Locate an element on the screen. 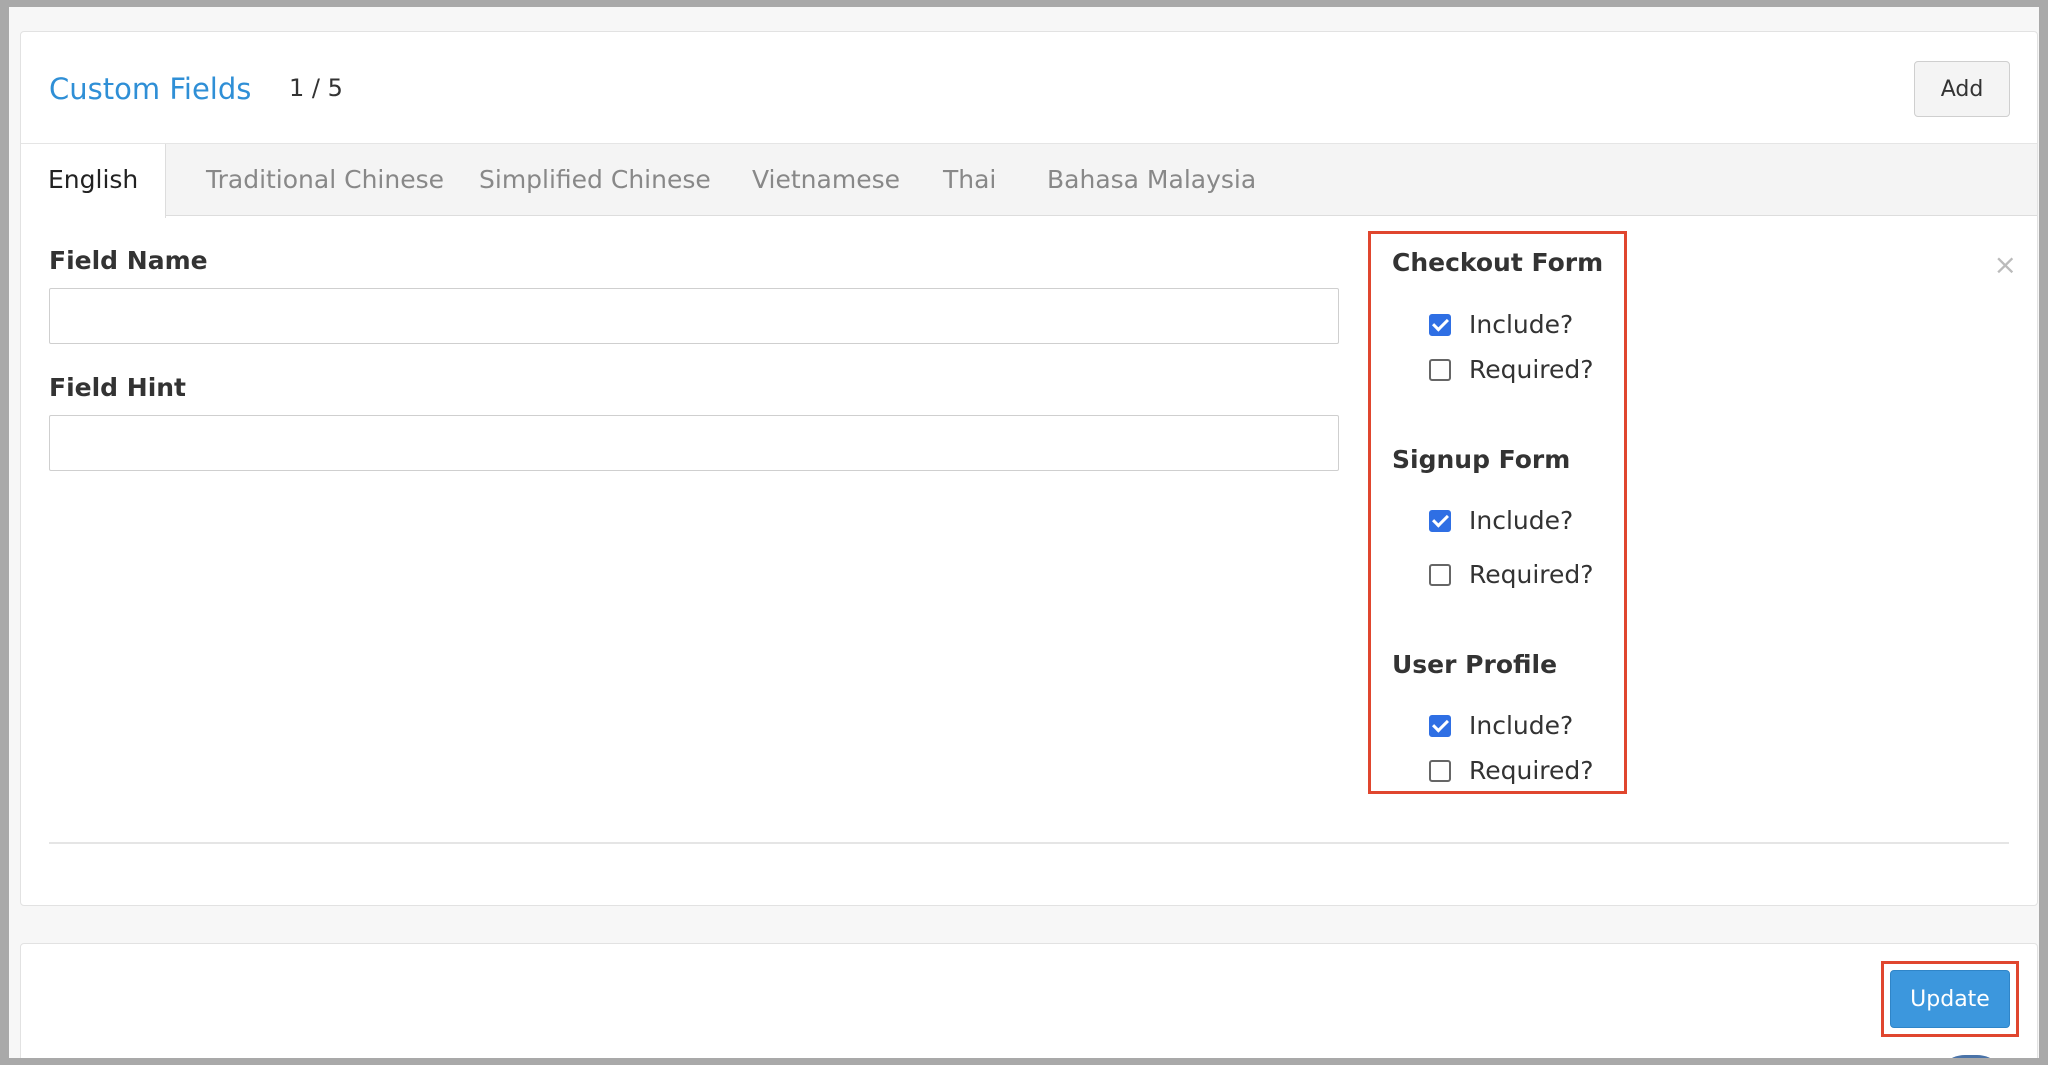 Image resolution: width=2048 pixels, height=1065 pixels. profile-include-label: Include? is located at coordinates (1521, 725).